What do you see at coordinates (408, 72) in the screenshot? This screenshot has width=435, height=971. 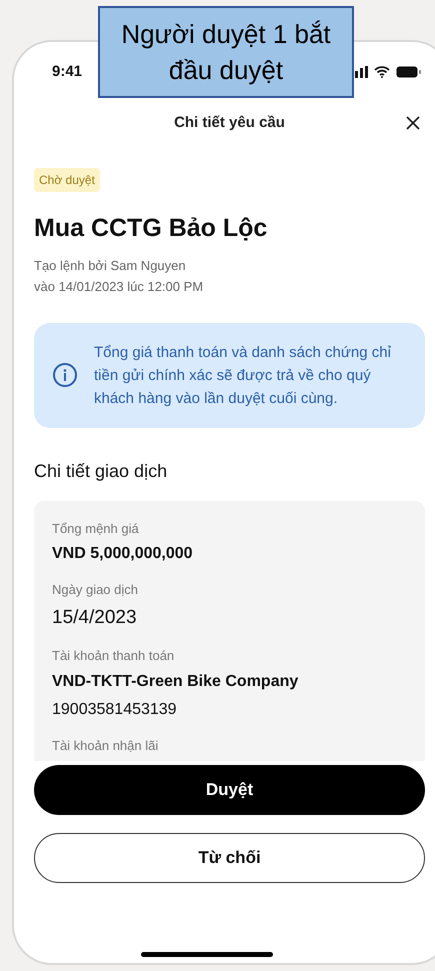 I see `battery-icon` at bounding box center [408, 72].